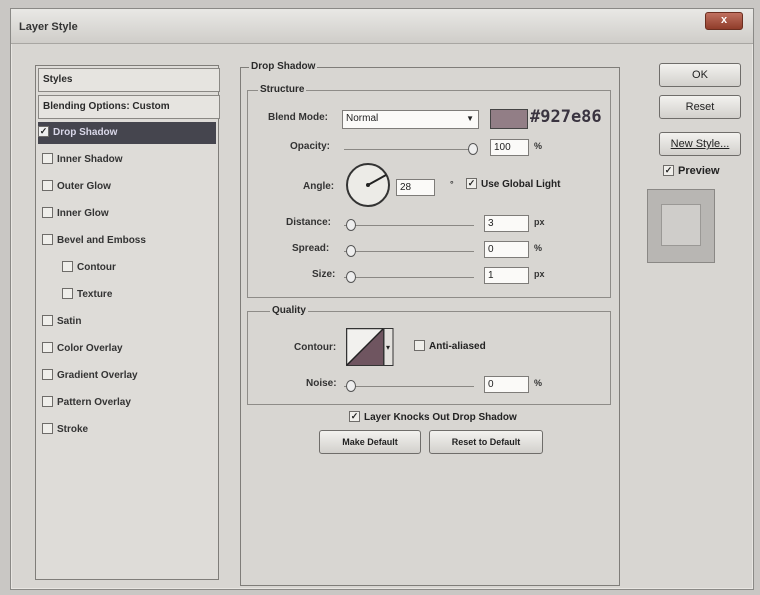 This screenshot has height=595, width=760. Describe the element at coordinates (452, 184) in the screenshot. I see `angle-unit: °` at that location.